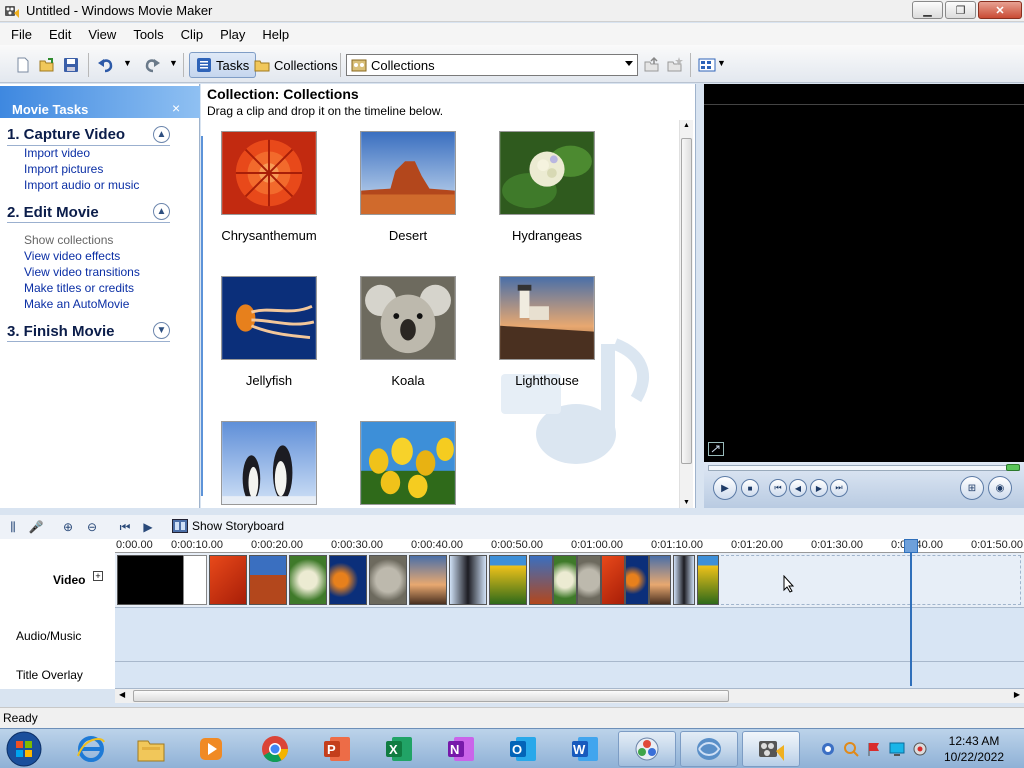 This screenshot has width=1024, height=768. What do you see at coordinates (652, 65) in the screenshot?
I see `up-one-level-icon` at bounding box center [652, 65].